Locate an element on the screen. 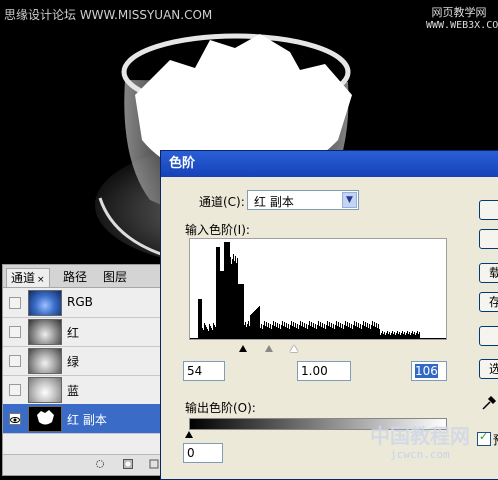 Image resolution: width=498 pixels, height=480 pixels. panel-footer is located at coordinates (83, 464).